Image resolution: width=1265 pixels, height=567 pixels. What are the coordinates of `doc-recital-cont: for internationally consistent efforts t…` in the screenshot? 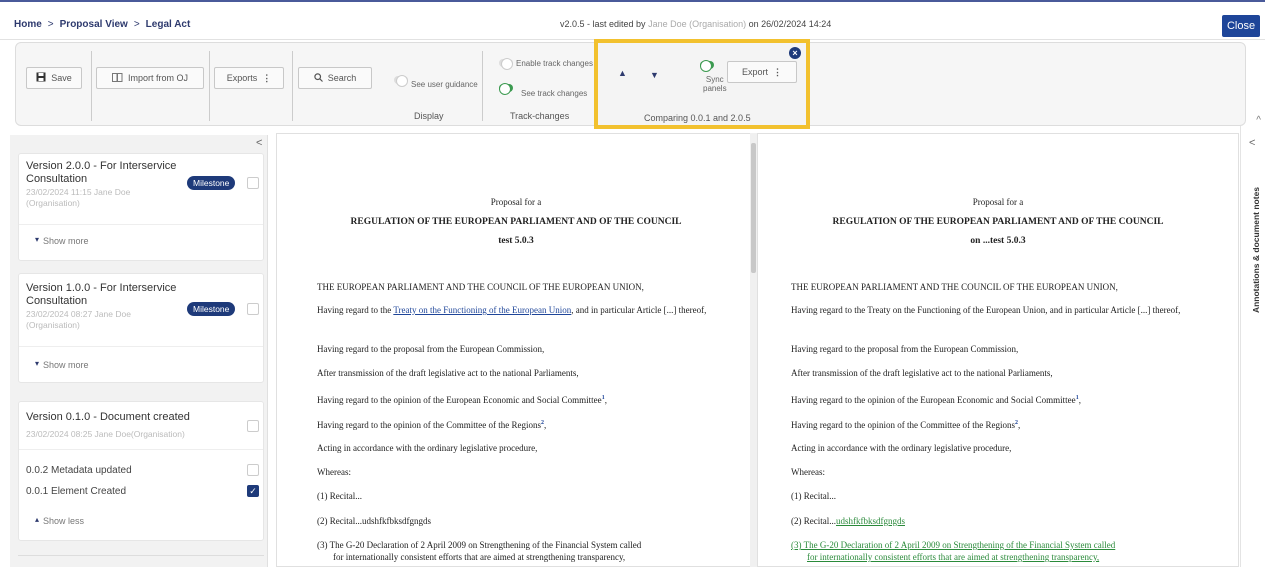 It's located at (479, 557).